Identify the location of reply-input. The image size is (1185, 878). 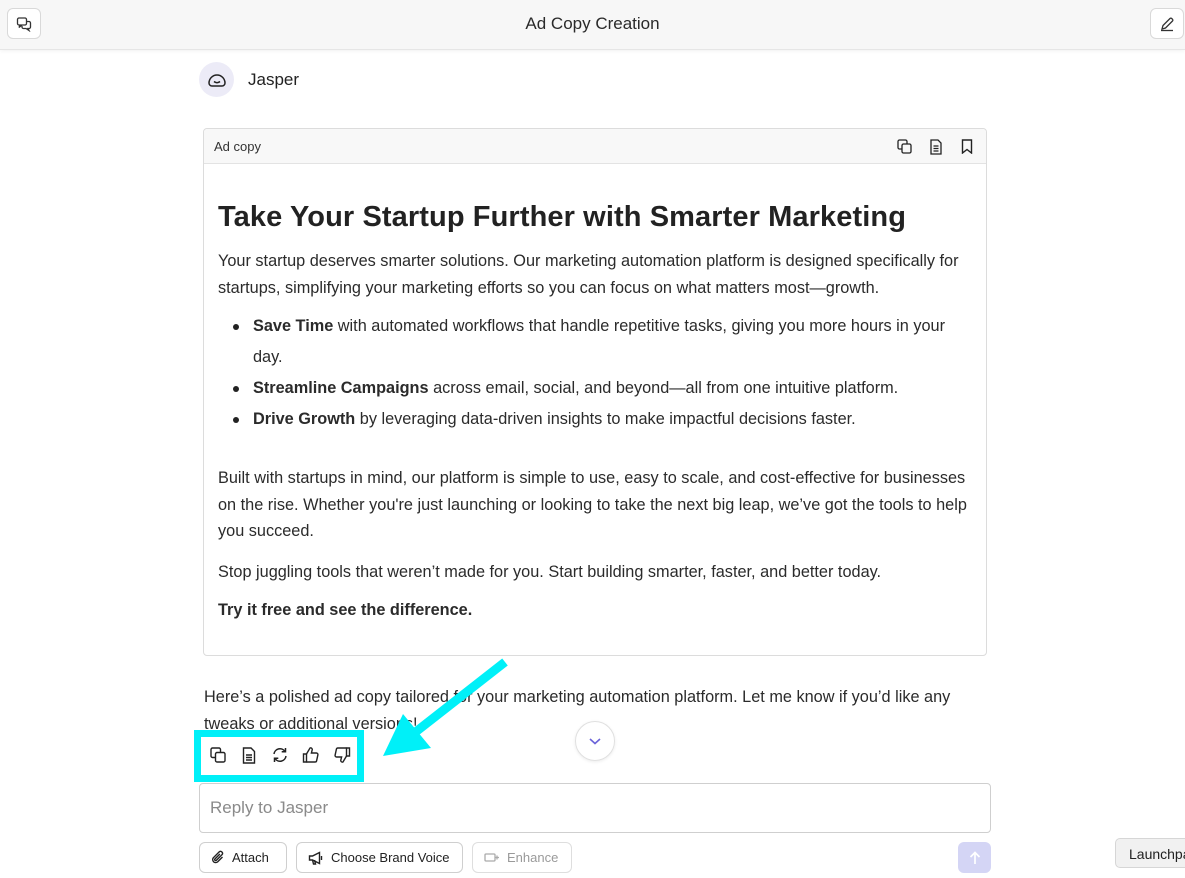
(595, 808).